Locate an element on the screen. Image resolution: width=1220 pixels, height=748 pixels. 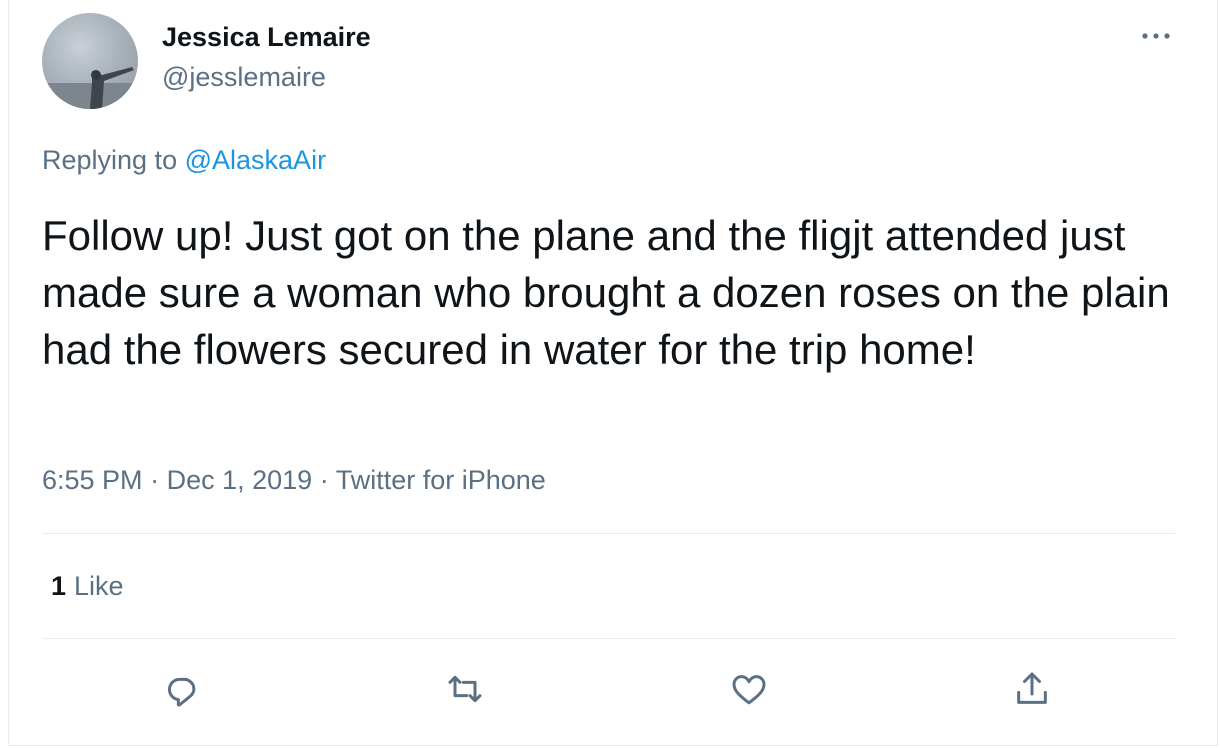
share-button is located at coordinates (1032, 689).